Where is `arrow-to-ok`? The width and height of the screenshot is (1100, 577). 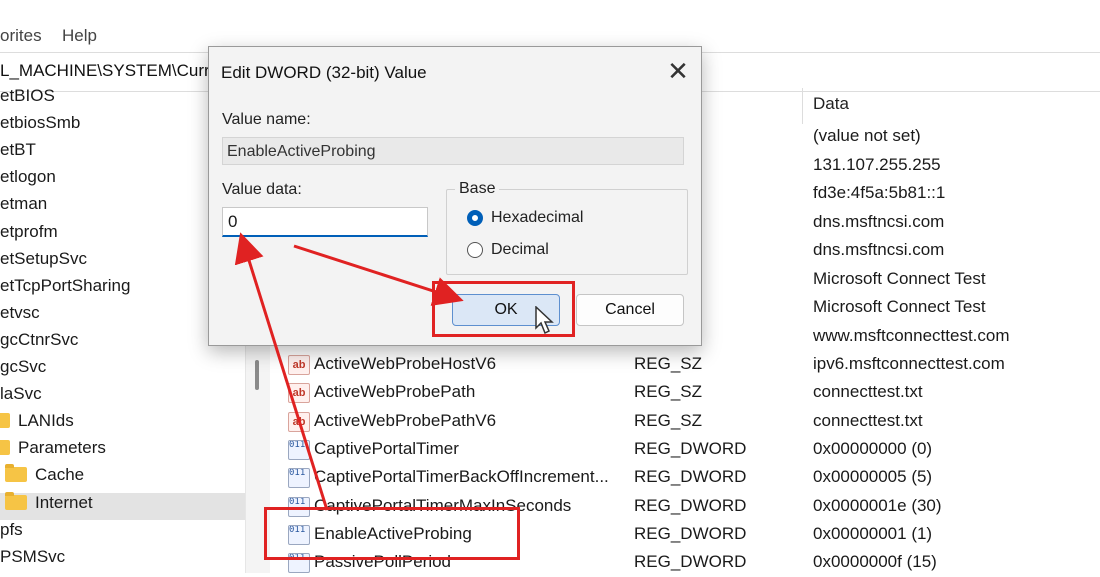
arrow-to-ok is located at coordinates (378, 275).